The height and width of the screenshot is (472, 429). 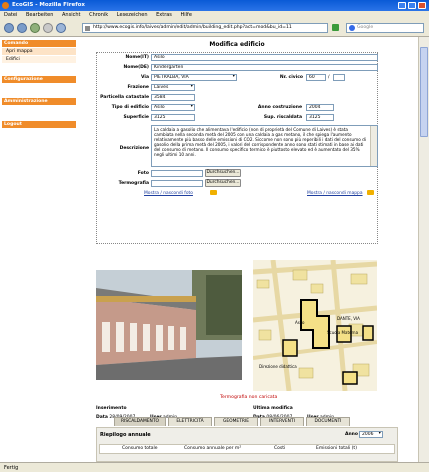 I want to click on sidebar-item-edifici: Edifici, so click(x=39, y=59).